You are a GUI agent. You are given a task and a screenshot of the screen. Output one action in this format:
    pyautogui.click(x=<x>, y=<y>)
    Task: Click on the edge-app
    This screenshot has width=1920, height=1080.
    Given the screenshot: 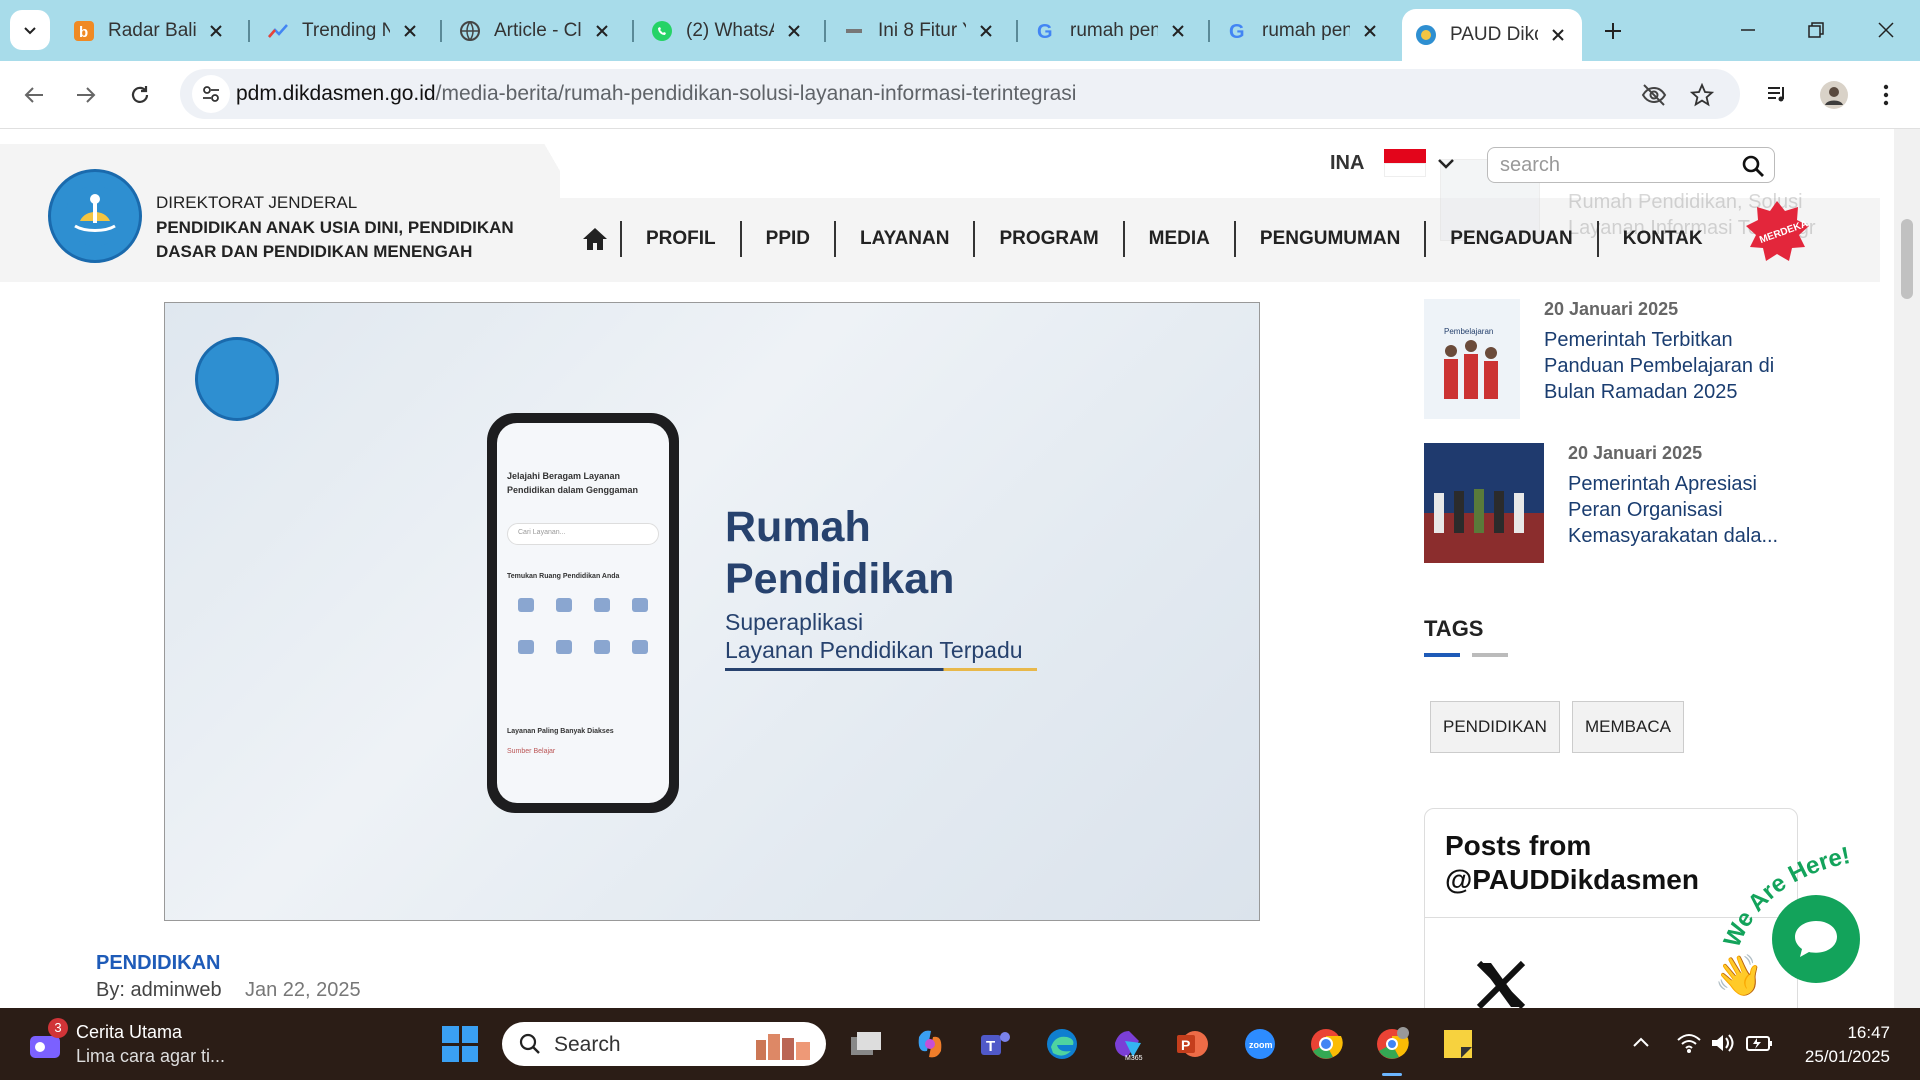 What is the action you would take?
    pyautogui.click(x=1062, y=1044)
    